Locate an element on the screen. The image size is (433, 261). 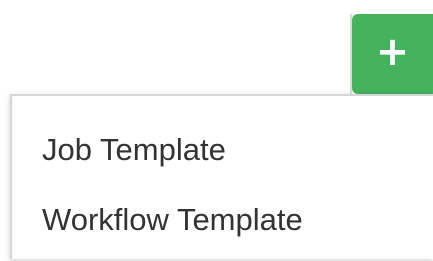
plus-icon: + is located at coordinates (392, 52).